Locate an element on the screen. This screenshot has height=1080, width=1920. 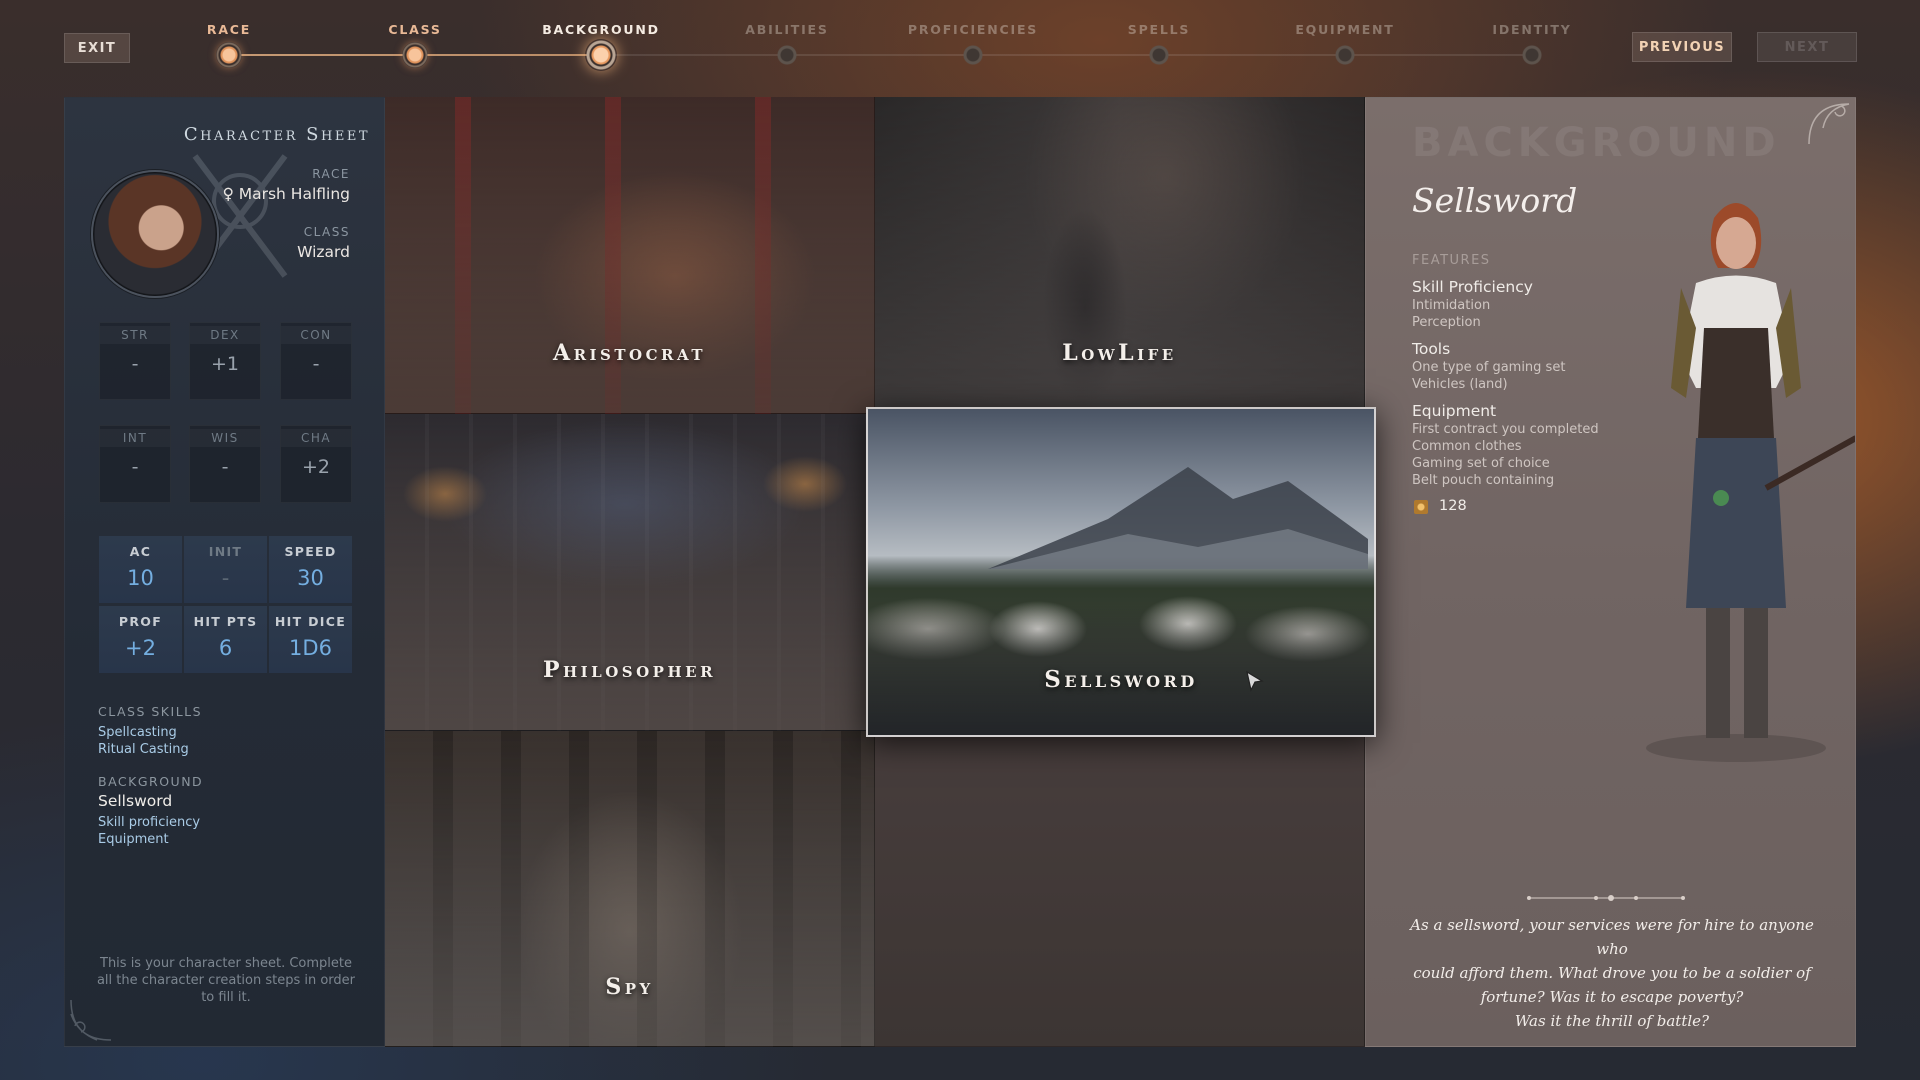
feature-item: Common clothes is located at coordinates (1467, 446).